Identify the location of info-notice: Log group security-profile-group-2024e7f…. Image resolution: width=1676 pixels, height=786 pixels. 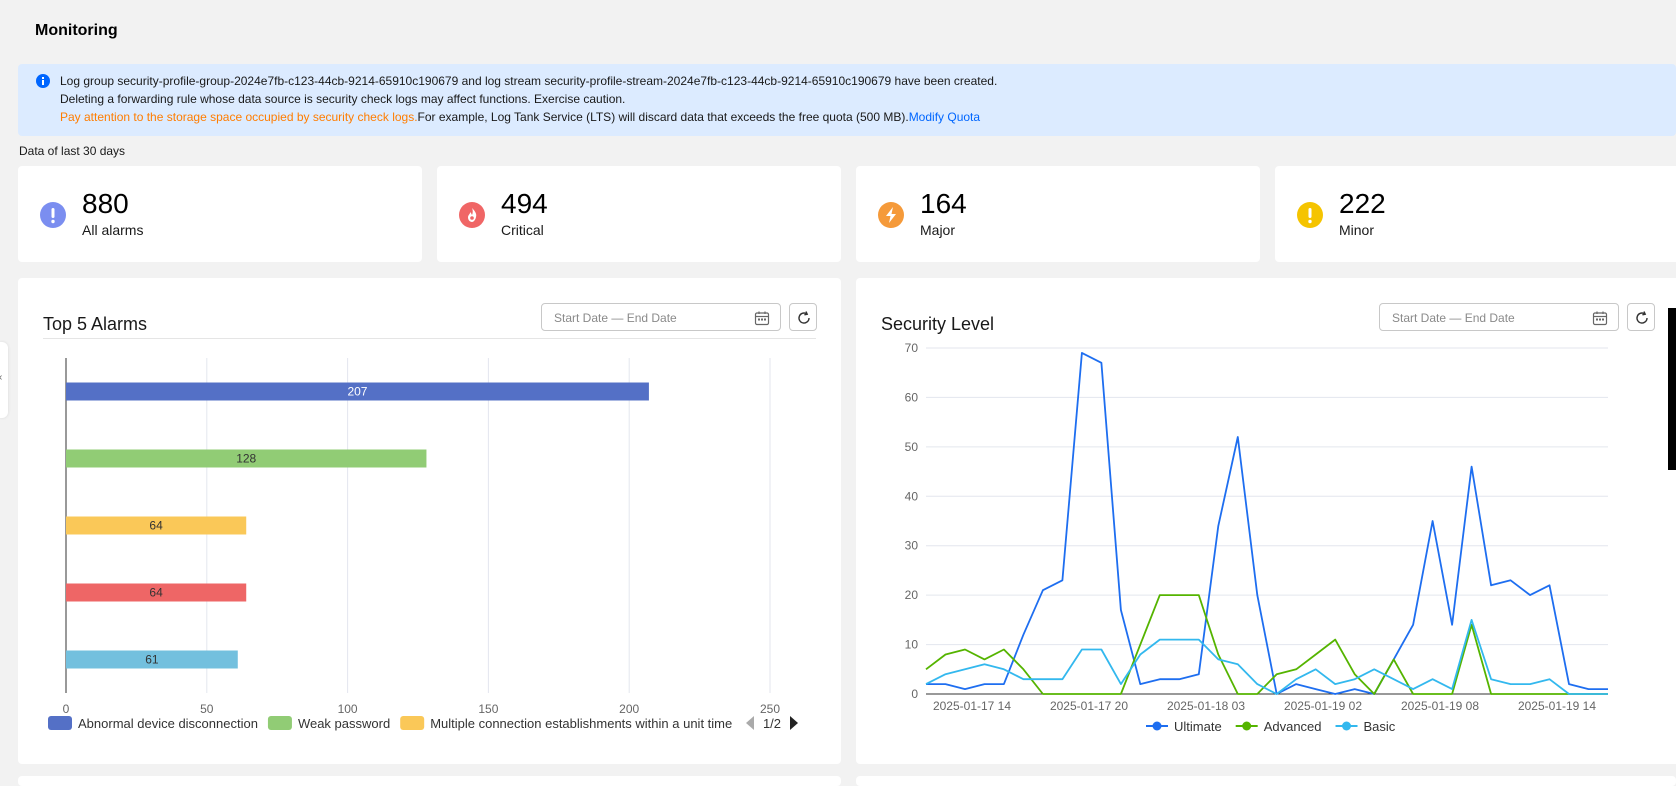
(847, 100).